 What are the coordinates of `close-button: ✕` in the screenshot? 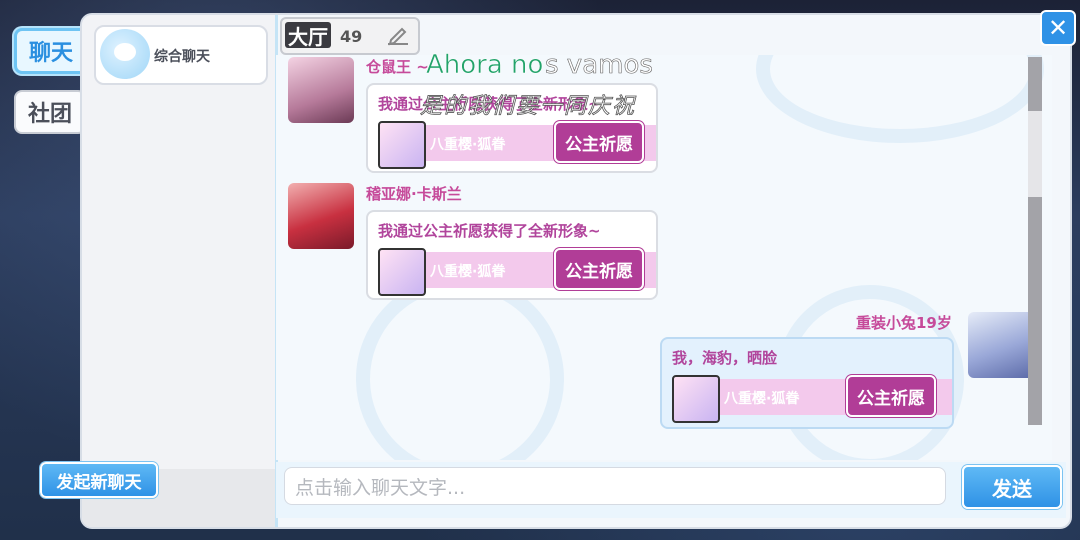 It's located at (1058, 28).